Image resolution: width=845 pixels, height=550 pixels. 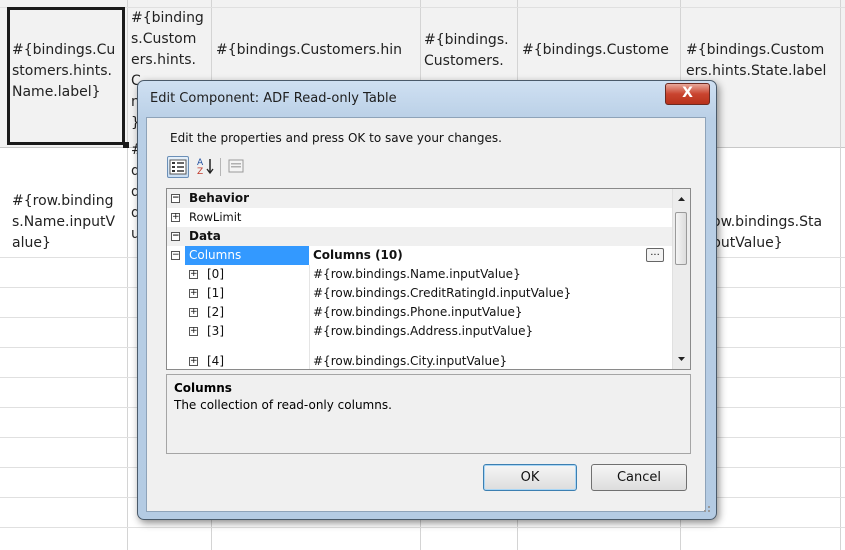 I want to click on cancel-button: Cancel, so click(x=639, y=477).